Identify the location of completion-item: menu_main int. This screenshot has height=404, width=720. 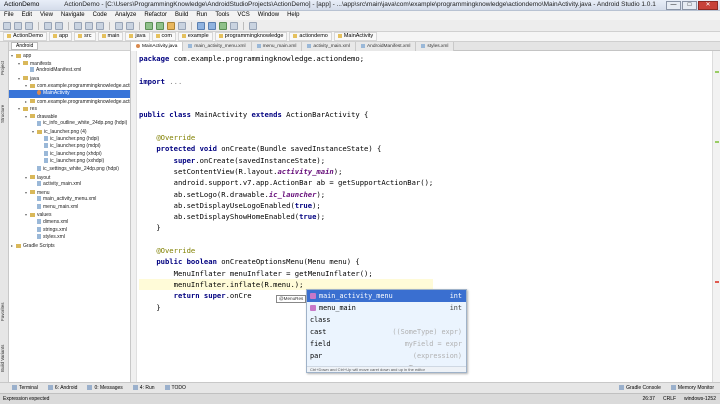
(386, 308).